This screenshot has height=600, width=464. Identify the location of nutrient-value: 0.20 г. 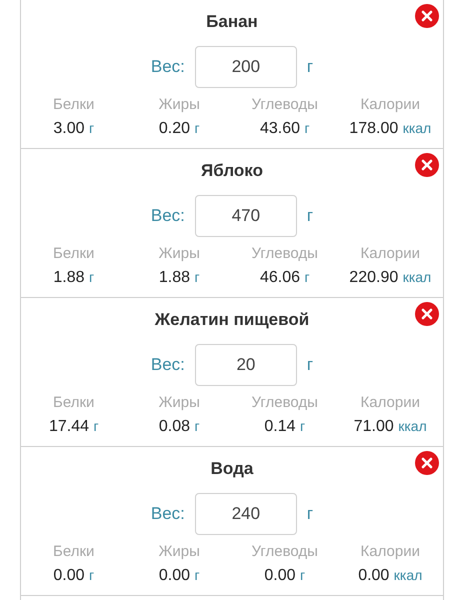
(179, 129).